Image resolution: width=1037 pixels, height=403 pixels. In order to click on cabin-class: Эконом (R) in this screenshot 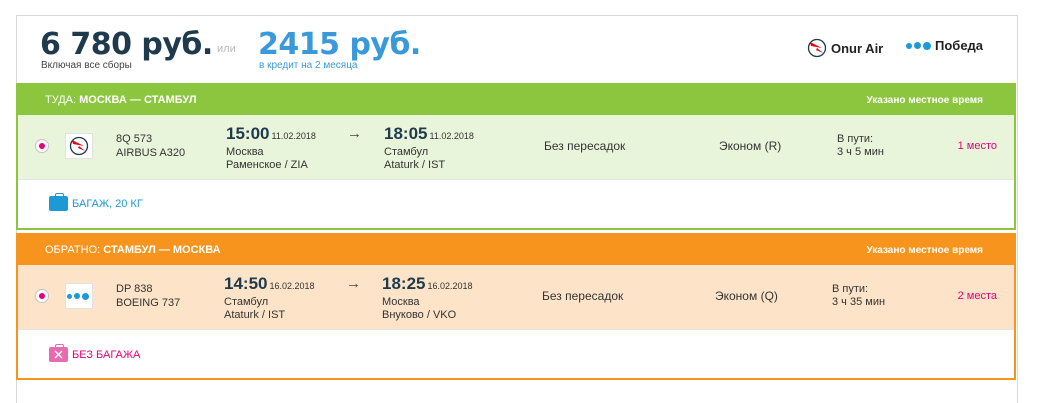, I will do `click(750, 146)`.